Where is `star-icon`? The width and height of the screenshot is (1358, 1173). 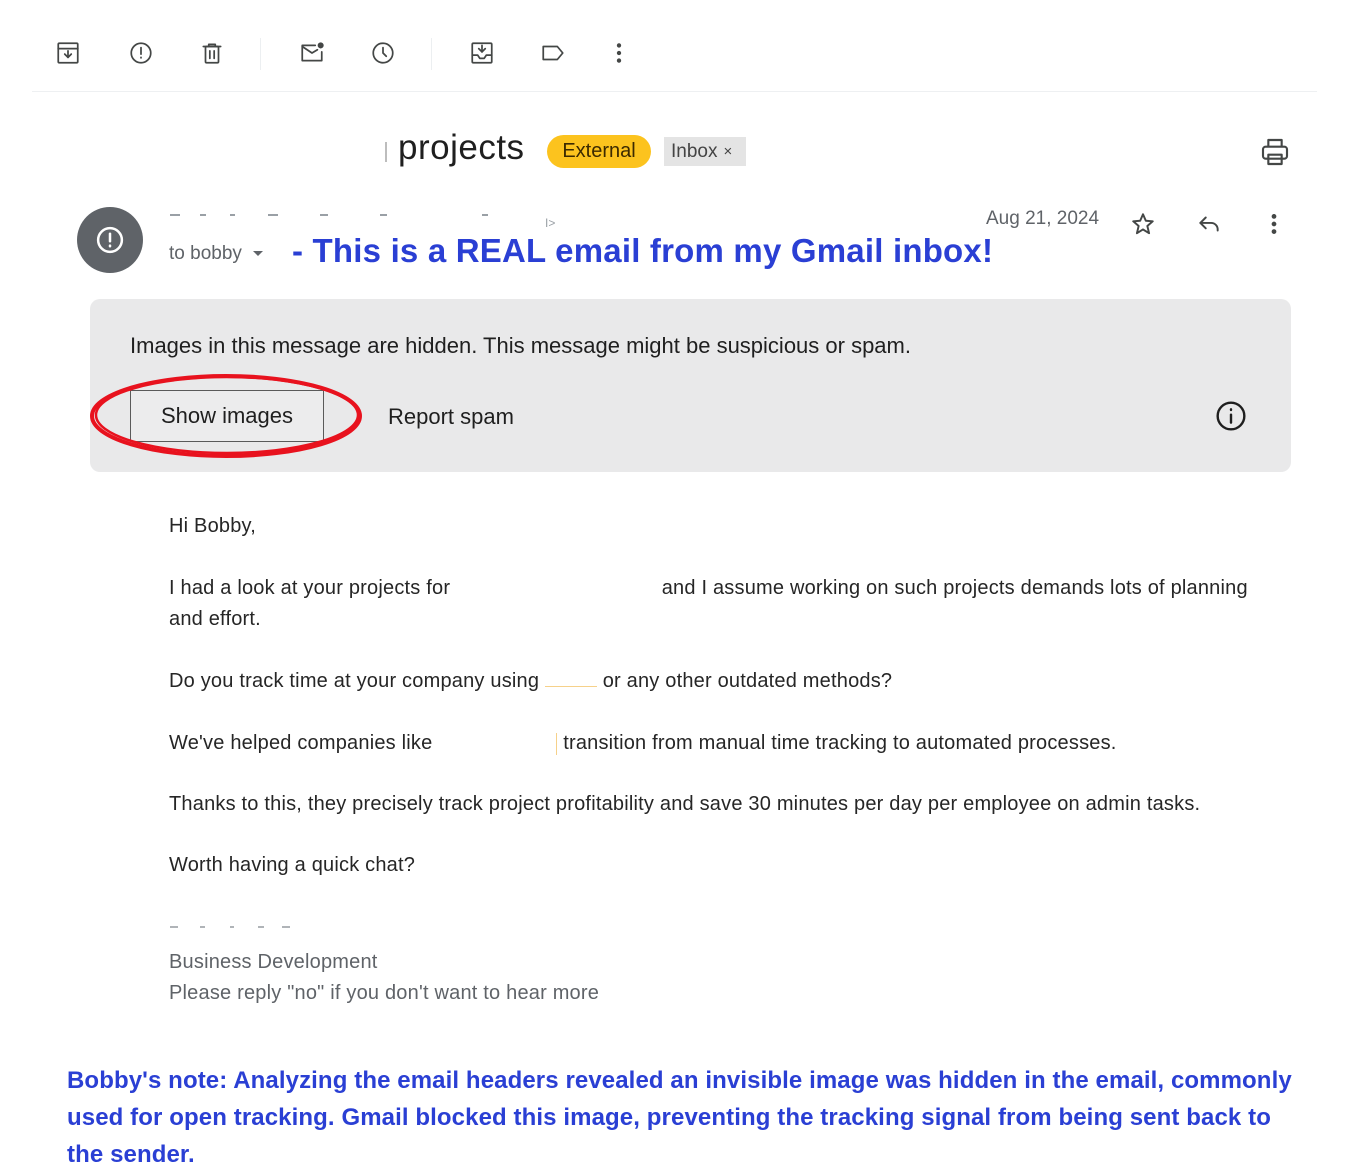 star-icon is located at coordinates (1143, 224).